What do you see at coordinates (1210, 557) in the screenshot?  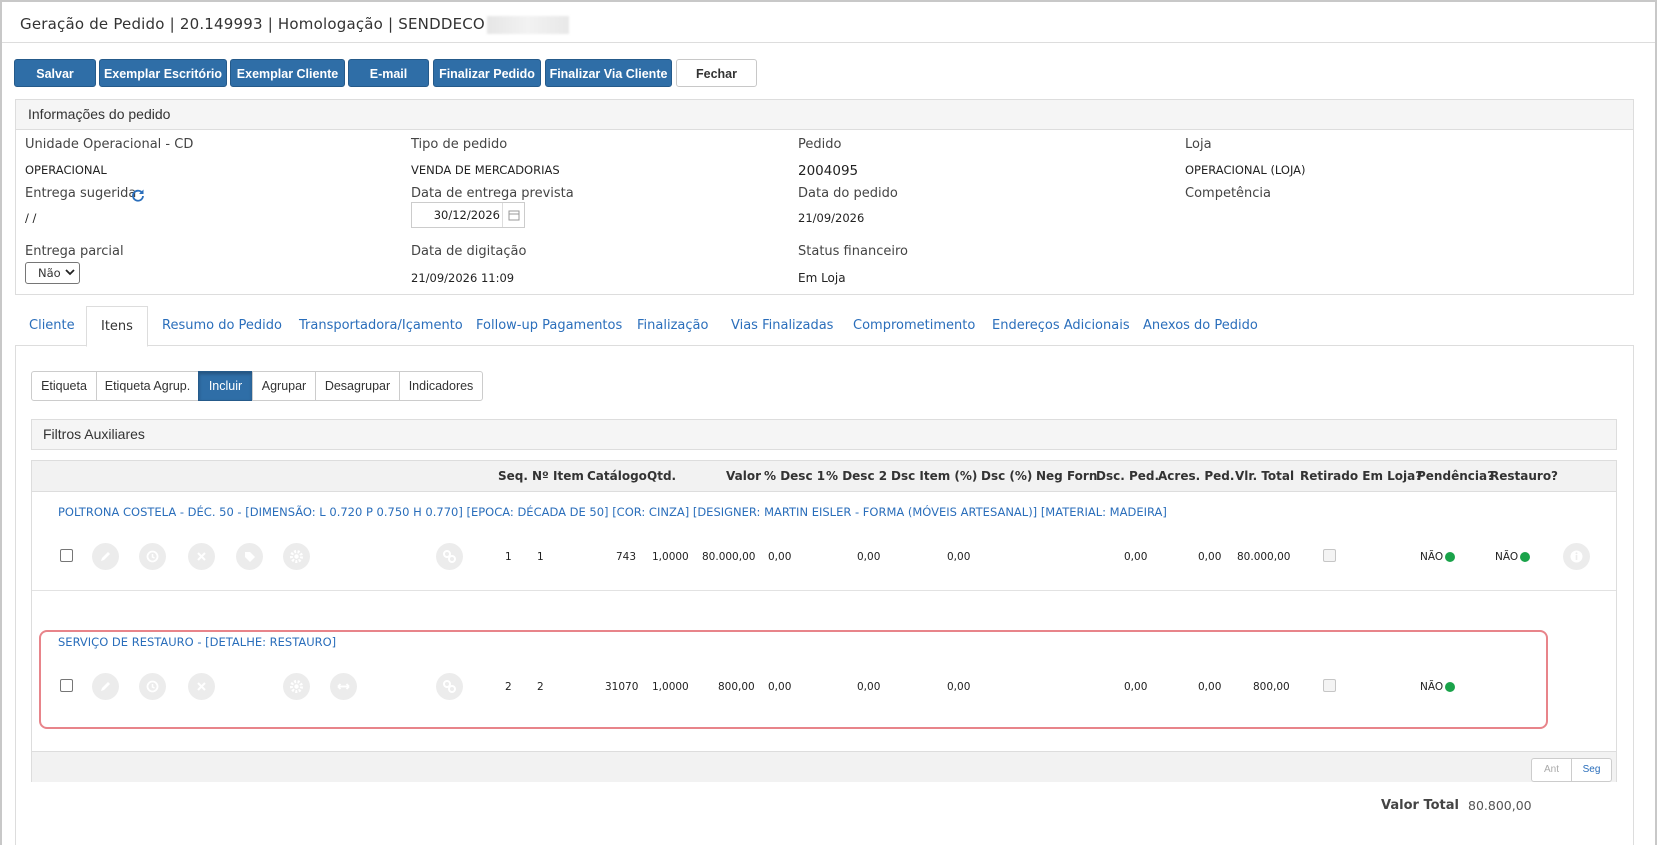 I see `acres-ped-cell: 0,00` at bounding box center [1210, 557].